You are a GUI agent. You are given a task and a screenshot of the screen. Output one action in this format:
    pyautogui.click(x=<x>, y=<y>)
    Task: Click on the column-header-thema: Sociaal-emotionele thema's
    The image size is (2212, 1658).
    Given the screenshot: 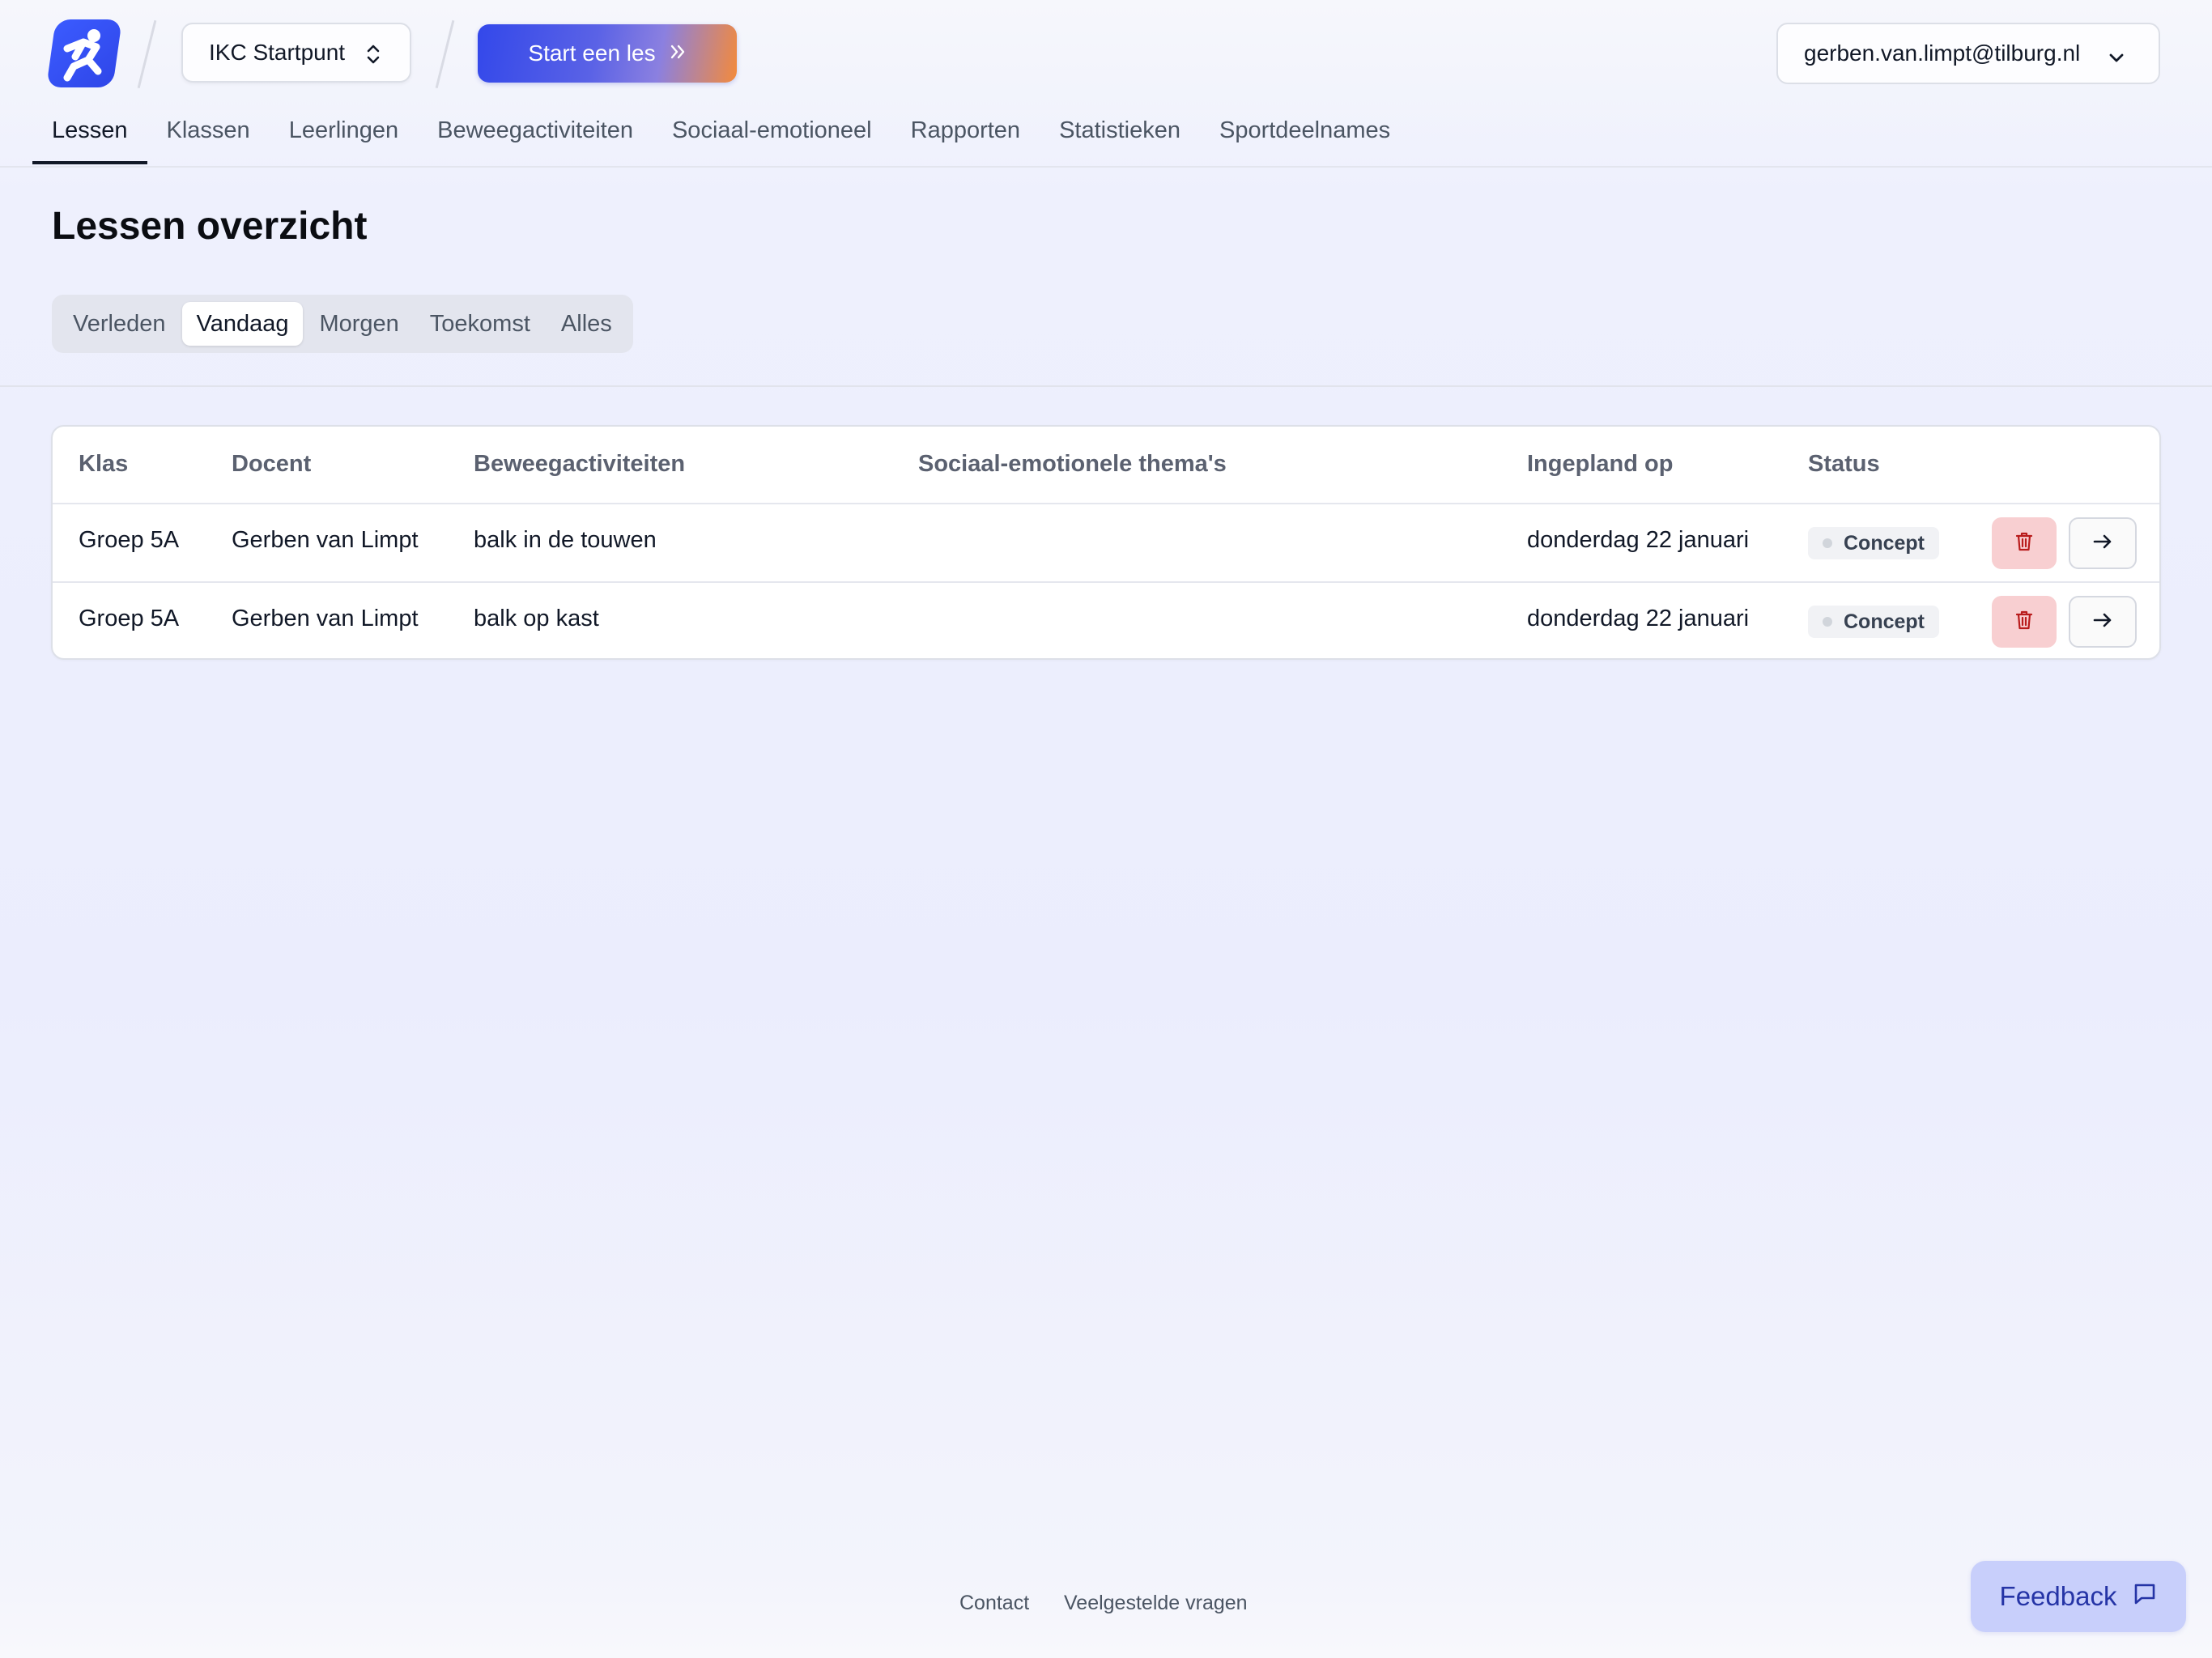 What is the action you would take?
    pyautogui.click(x=1072, y=464)
    